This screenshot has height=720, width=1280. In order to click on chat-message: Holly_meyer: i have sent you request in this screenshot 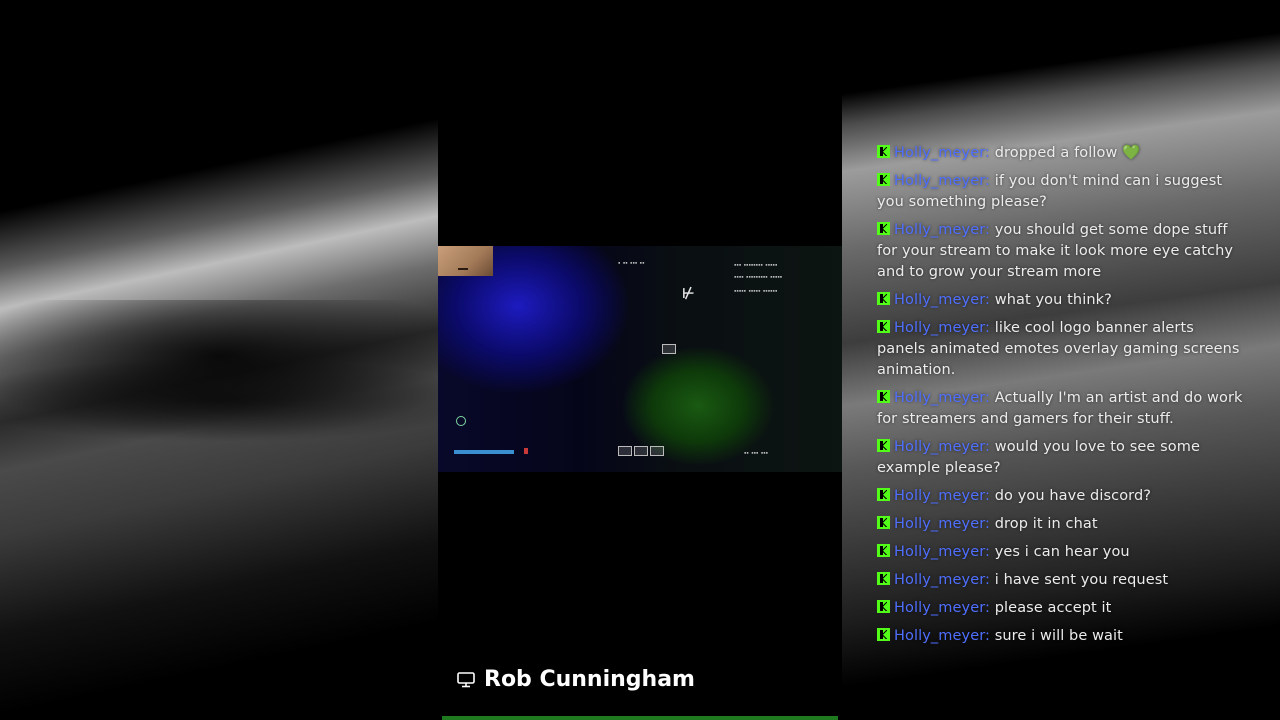, I will do `click(1062, 580)`.